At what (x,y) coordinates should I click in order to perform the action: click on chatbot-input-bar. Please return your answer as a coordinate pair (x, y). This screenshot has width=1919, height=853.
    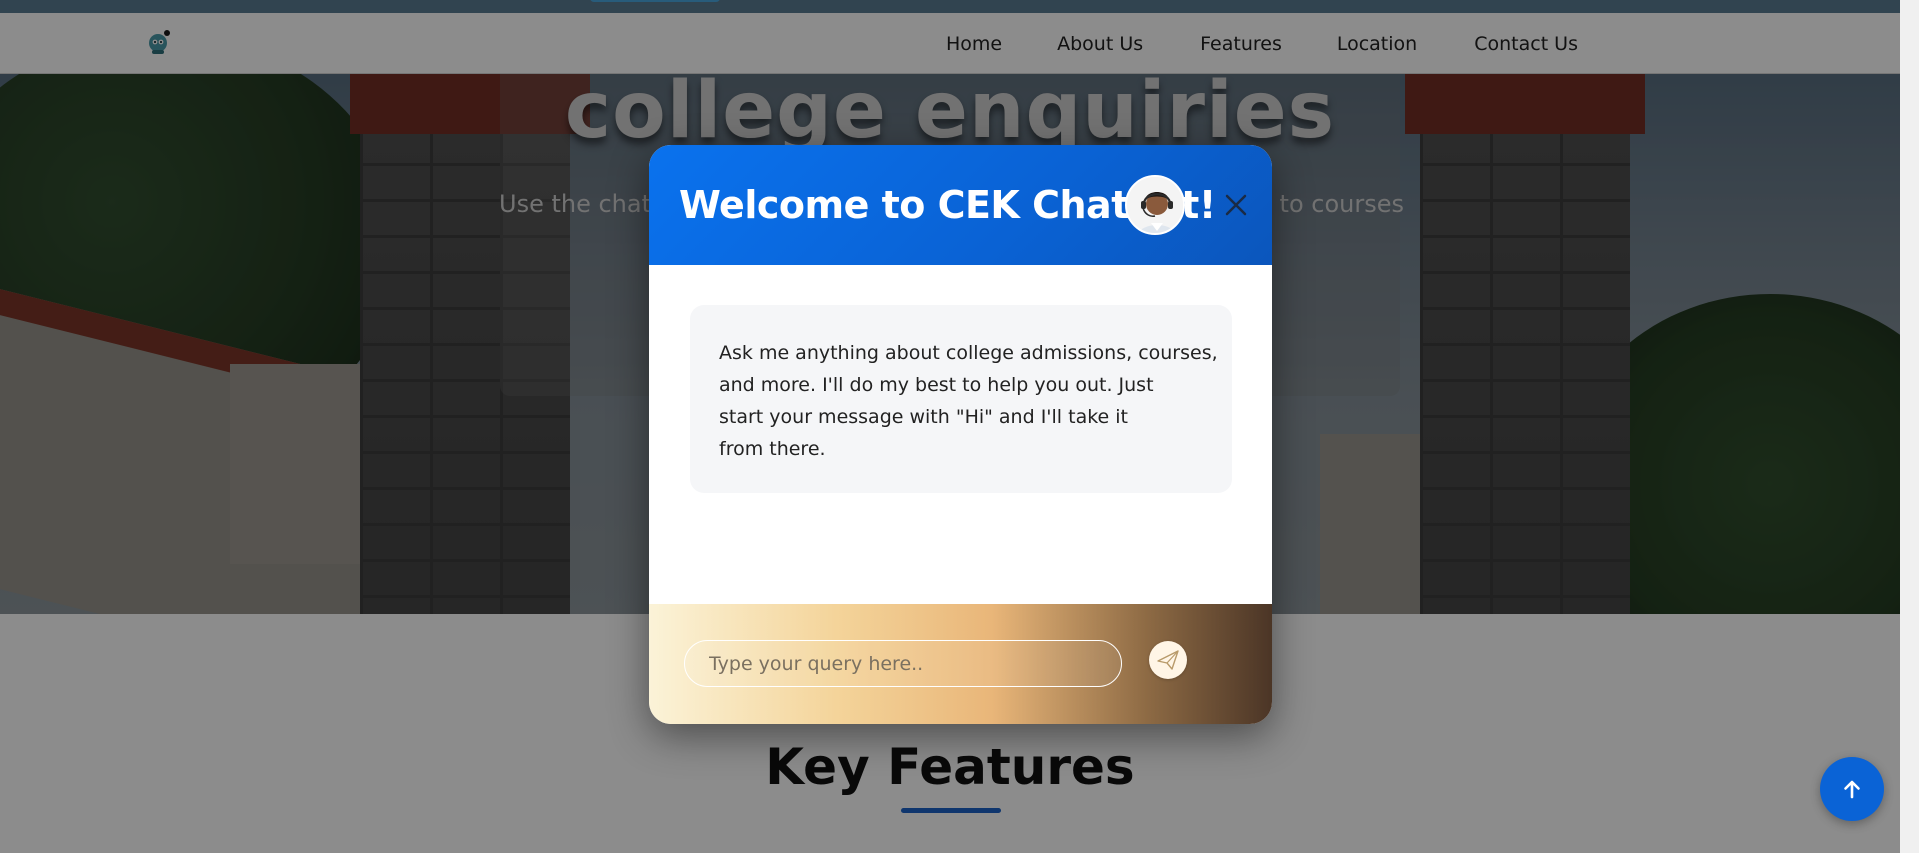
    Looking at the image, I should click on (960, 664).